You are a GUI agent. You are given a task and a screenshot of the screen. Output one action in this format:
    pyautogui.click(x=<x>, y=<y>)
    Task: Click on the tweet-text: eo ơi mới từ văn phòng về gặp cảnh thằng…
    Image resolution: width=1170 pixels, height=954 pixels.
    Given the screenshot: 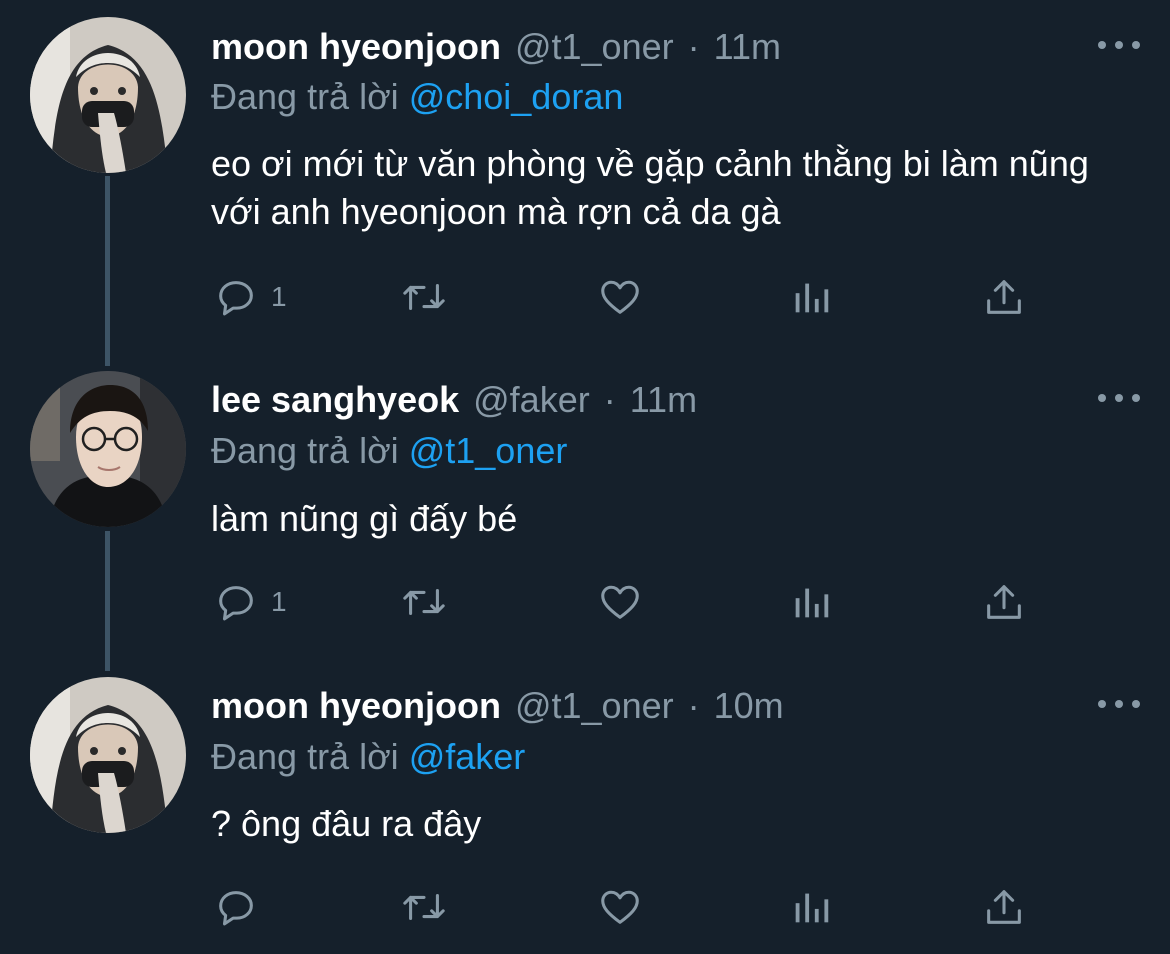 What is the action you would take?
    pyautogui.click(x=650, y=187)
    